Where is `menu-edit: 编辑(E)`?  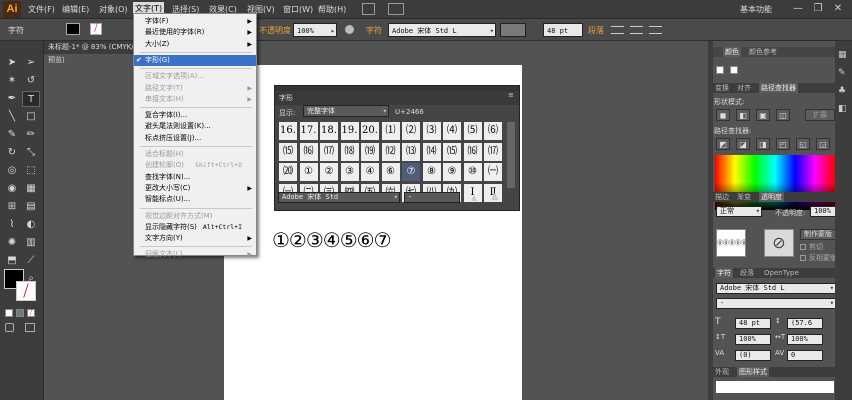 menu-edit: 编辑(E) is located at coordinates (75, 10).